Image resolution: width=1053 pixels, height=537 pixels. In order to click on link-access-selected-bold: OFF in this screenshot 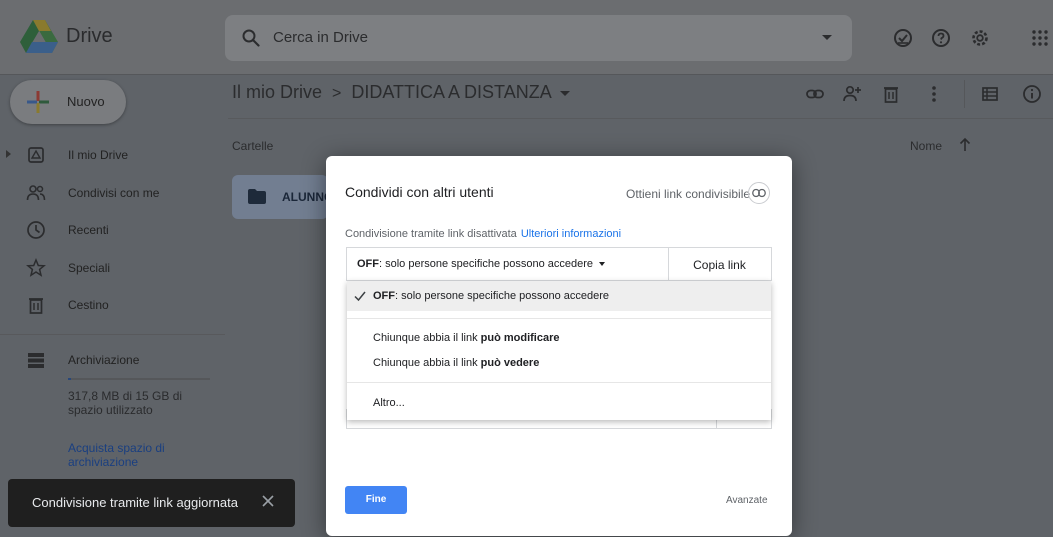, I will do `click(368, 264)`.